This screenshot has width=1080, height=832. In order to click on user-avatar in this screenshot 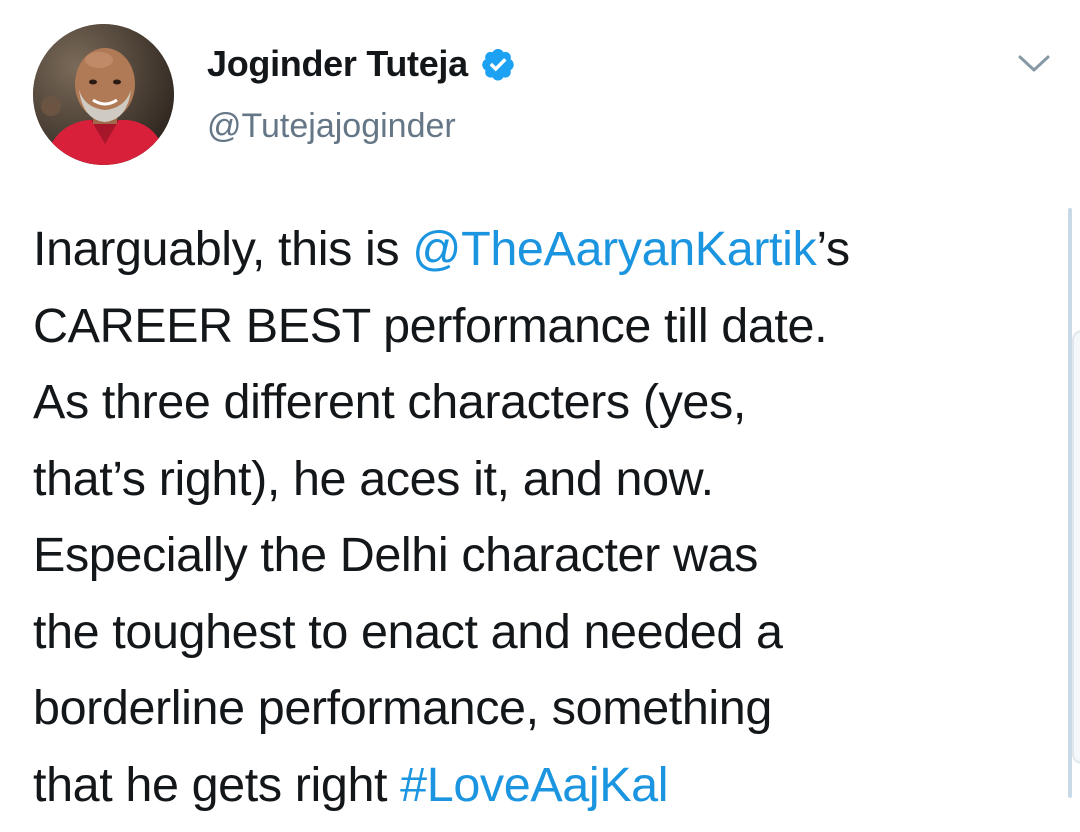, I will do `click(103, 94)`.